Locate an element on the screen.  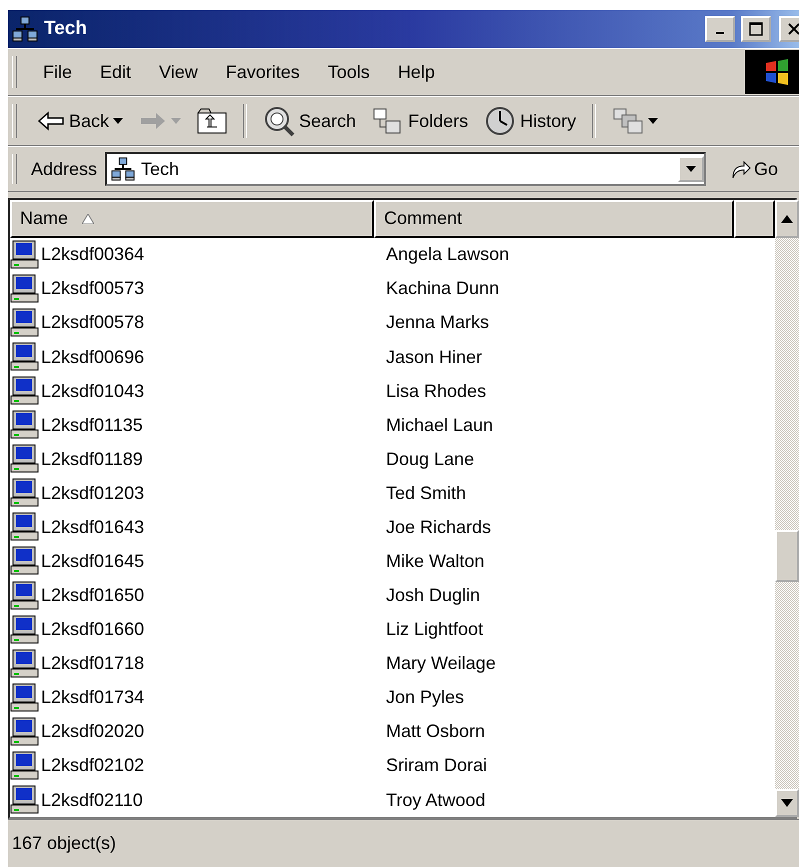
computer-name: L2ksdf01650 is located at coordinates (195, 595).